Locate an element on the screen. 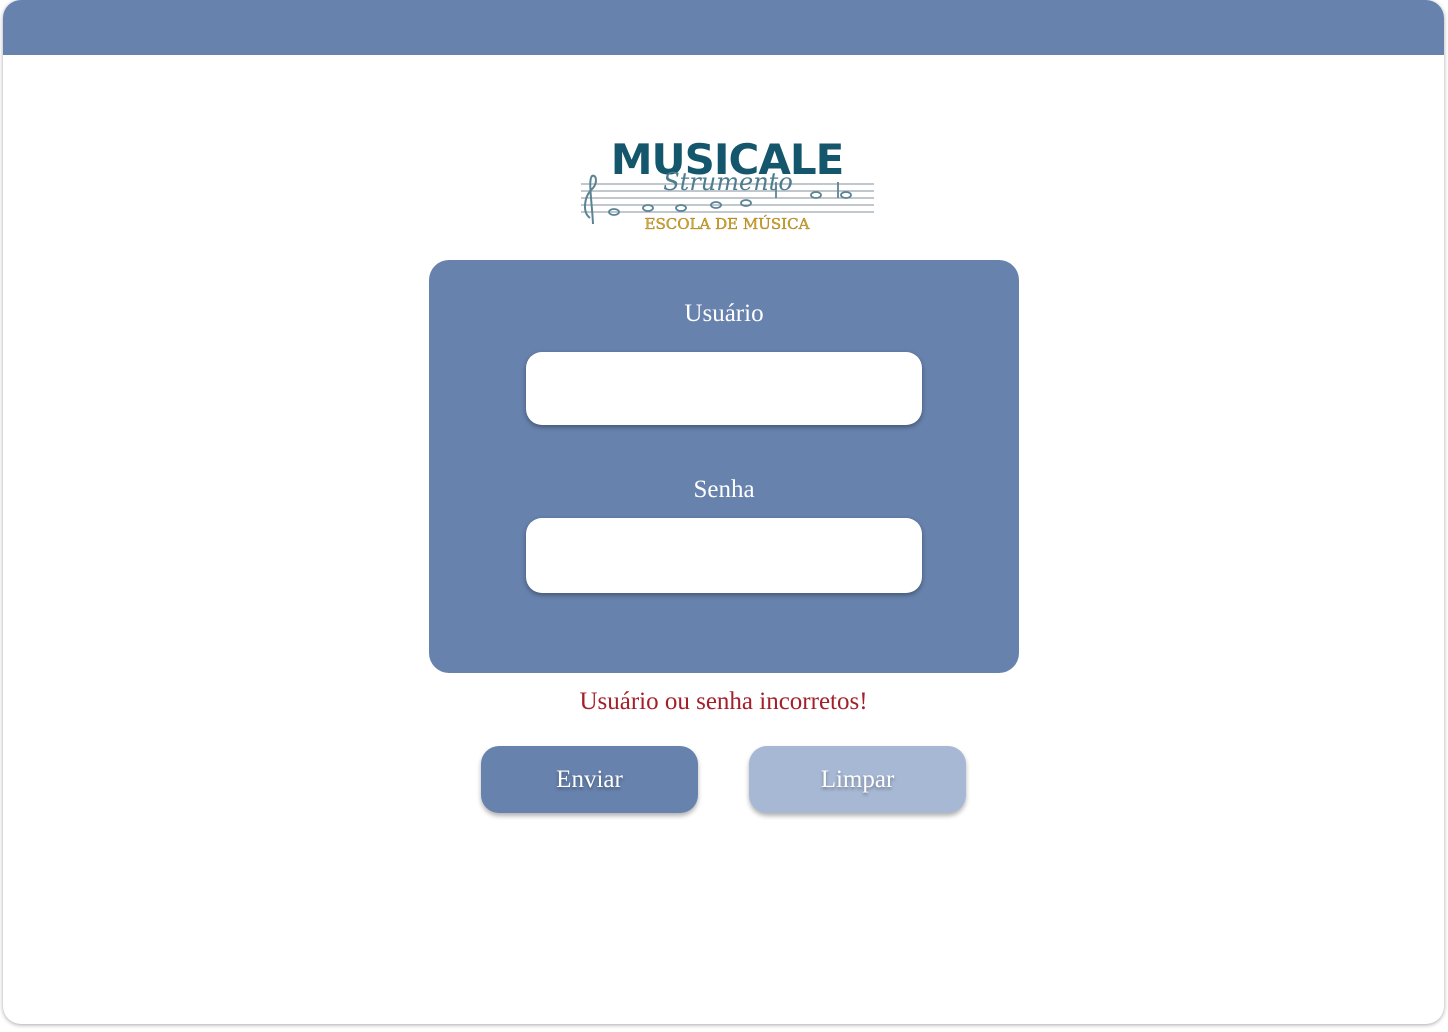 This screenshot has height=1032, width=1448. password-label: Senha is located at coordinates (724, 489).